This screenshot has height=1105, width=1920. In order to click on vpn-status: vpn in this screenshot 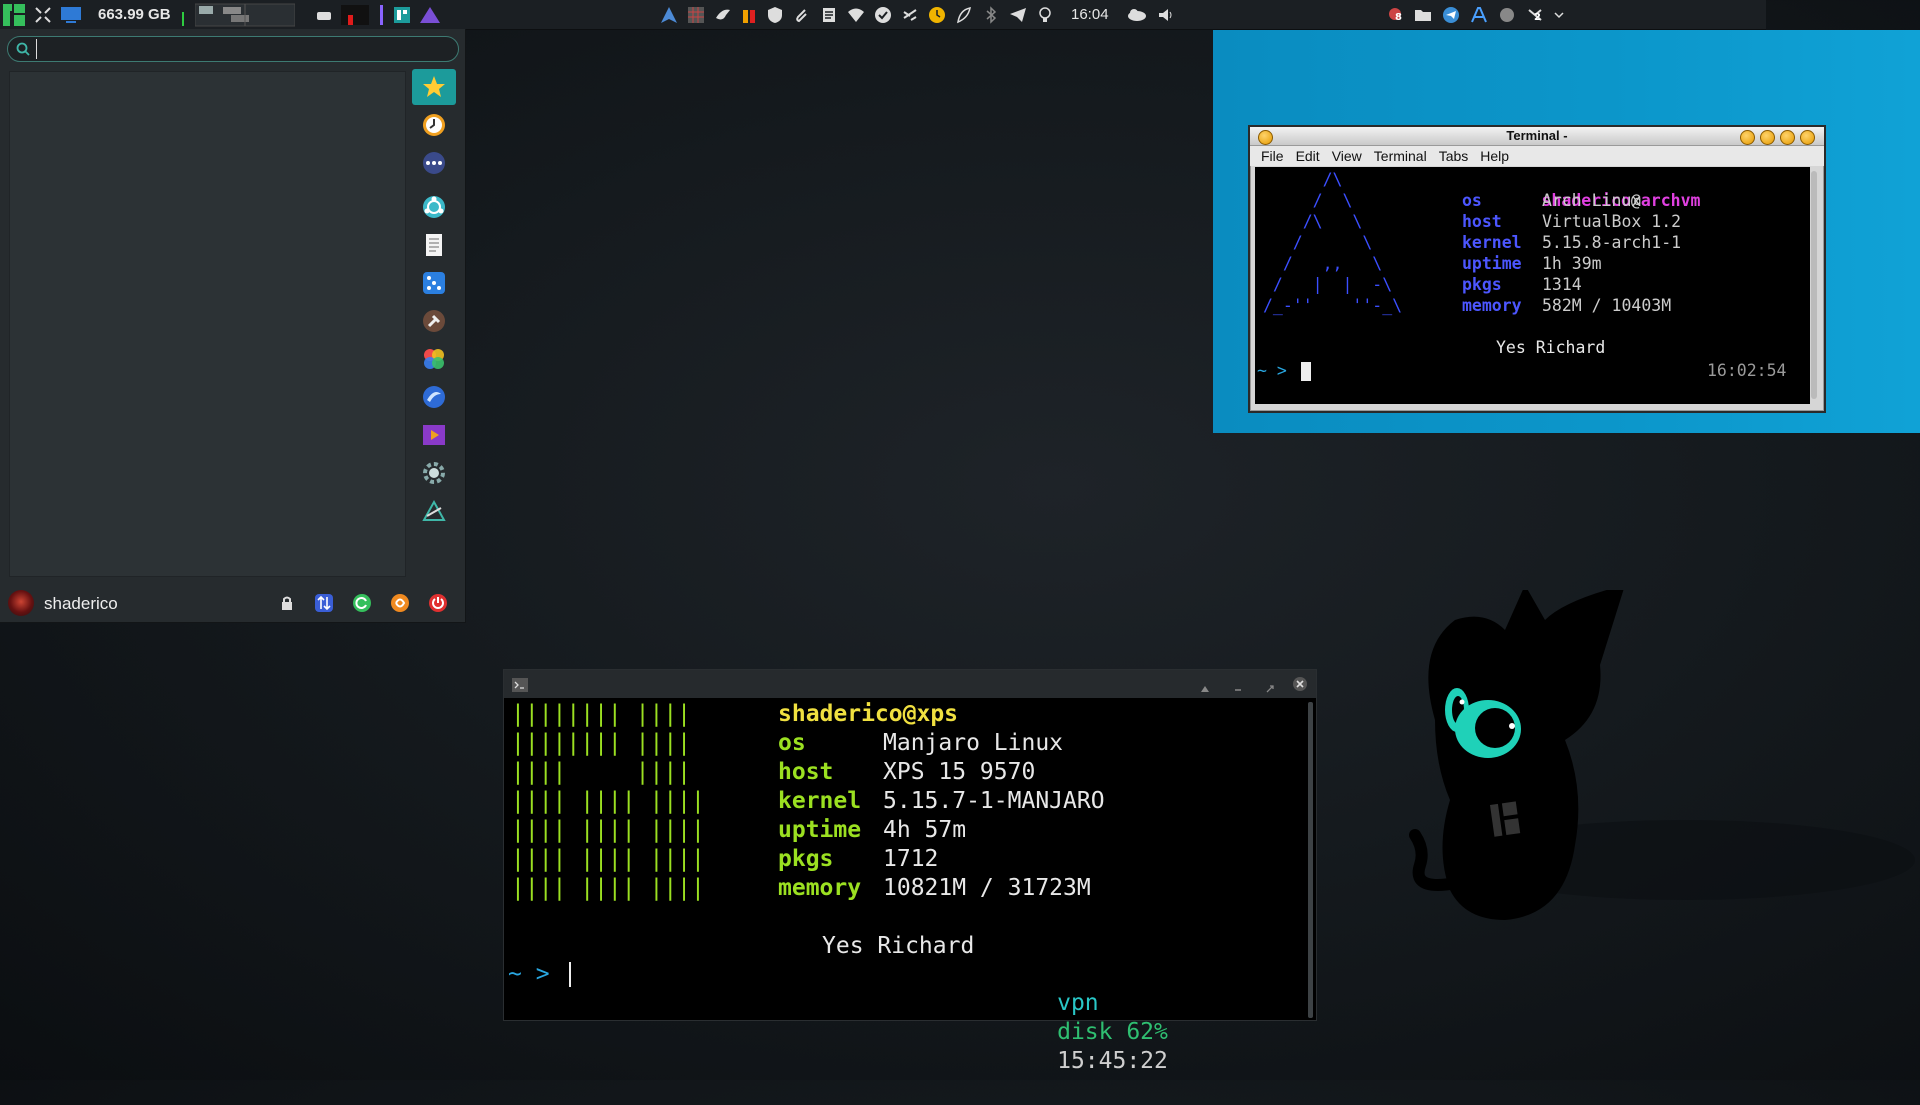, I will do `click(1078, 1003)`.